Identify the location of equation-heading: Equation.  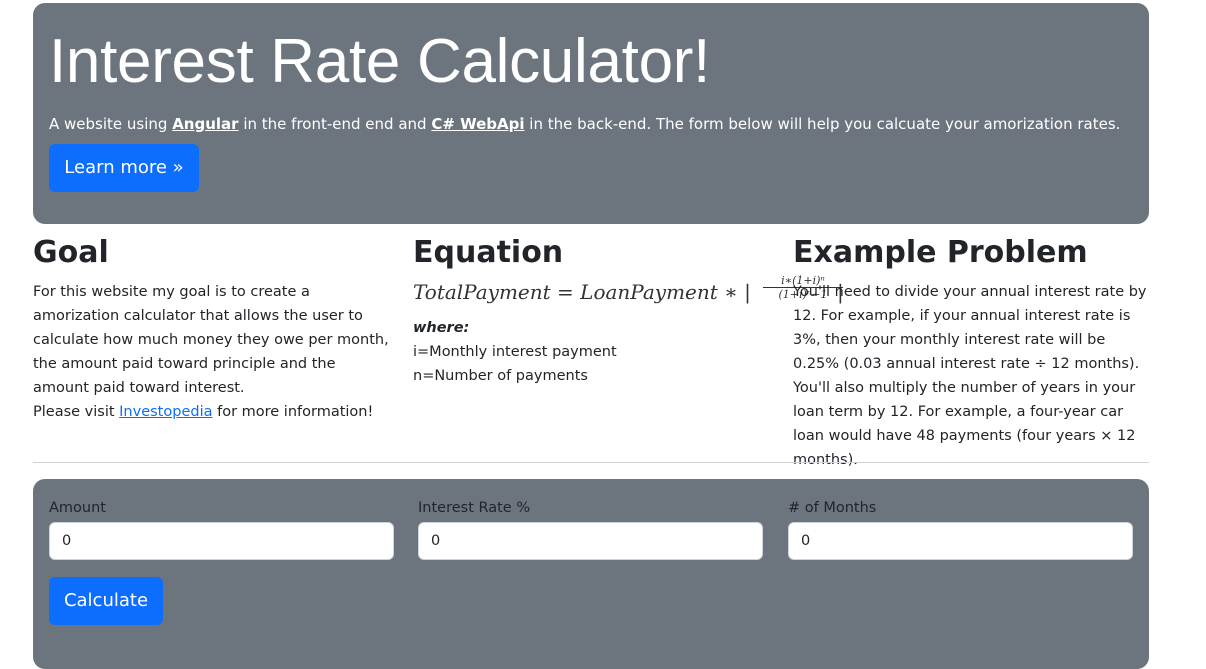
(488, 252).